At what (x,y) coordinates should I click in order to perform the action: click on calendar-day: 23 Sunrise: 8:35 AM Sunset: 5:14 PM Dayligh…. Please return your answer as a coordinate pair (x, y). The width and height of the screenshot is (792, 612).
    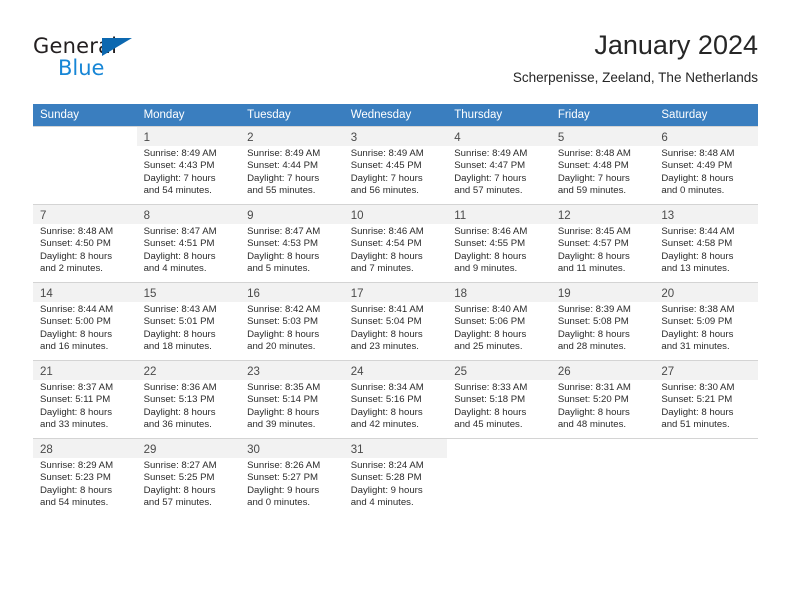
    Looking at the image, I should click on (292, 399).